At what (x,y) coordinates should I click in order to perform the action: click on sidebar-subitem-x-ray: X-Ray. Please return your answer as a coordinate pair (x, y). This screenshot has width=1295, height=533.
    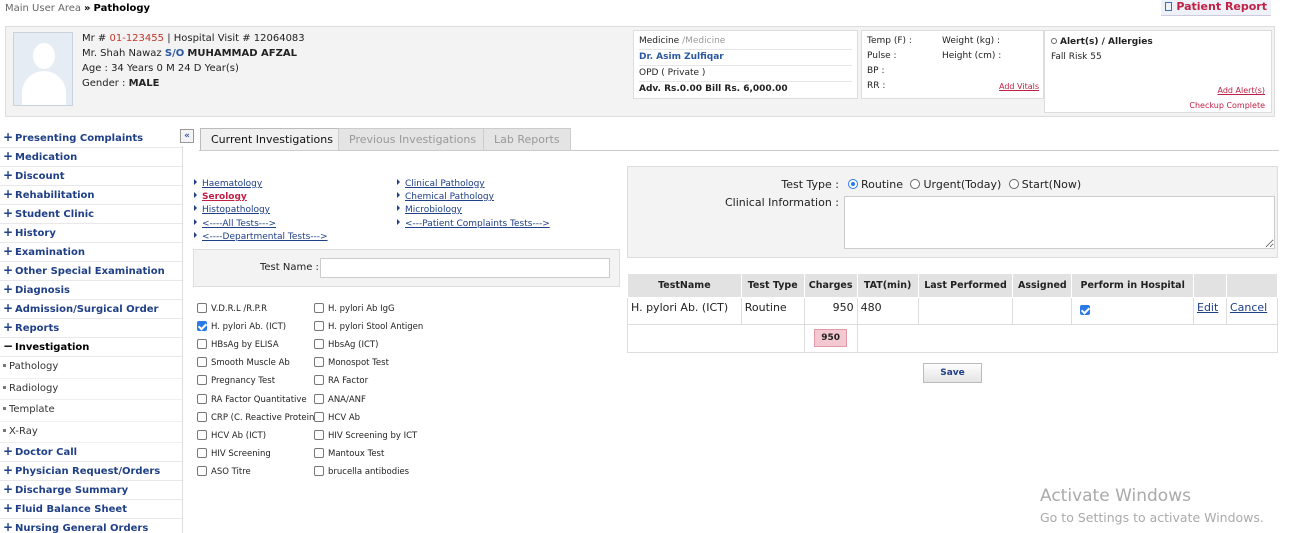
    Looking at the image, I should click on (91, 432).